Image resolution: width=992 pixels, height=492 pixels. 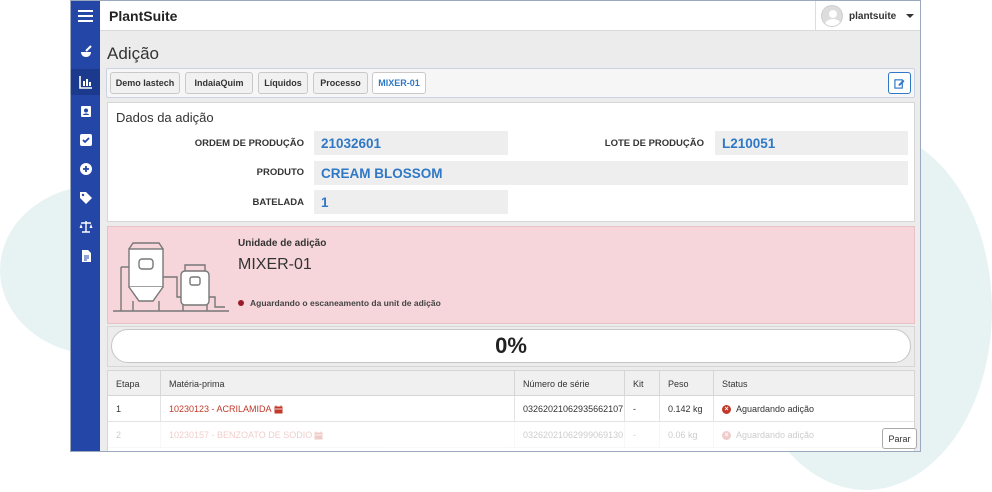 What do you see at coordinates (495, 16) in the screenshot?
I see `top-bar: PlantSuite plantsuite` at bounding box center [495, 16].